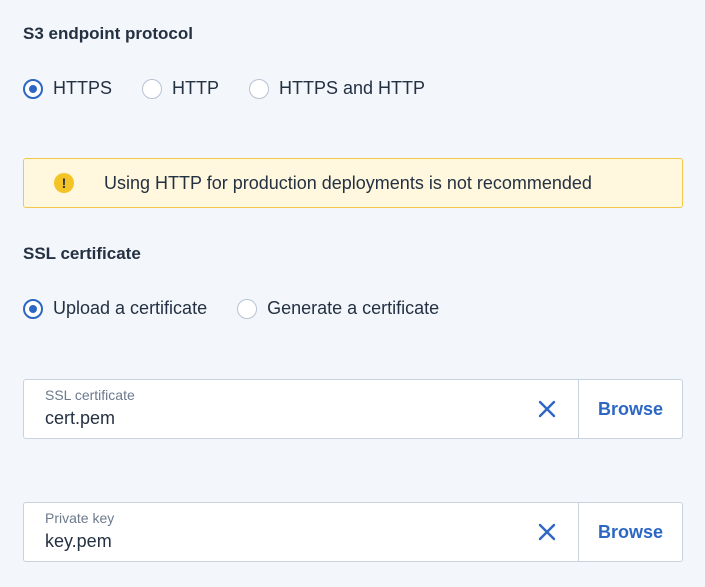 Image resolution: width=705 pixels, height=587 pixels. Describe the element at coordinates (83, 88) in the screenshot. I see `protocol-option-label: HTTPS` at that location.